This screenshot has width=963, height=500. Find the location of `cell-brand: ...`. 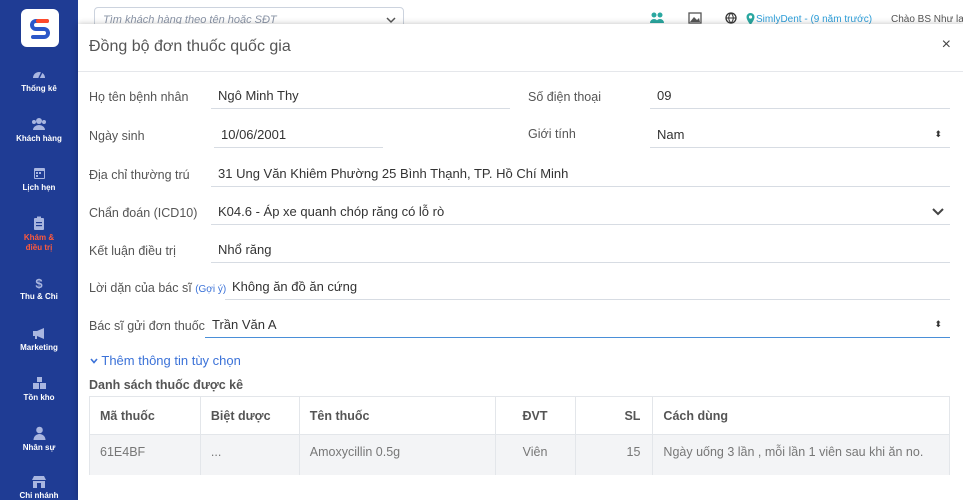

cell-brand: ... is located at coordinates (249, 454).